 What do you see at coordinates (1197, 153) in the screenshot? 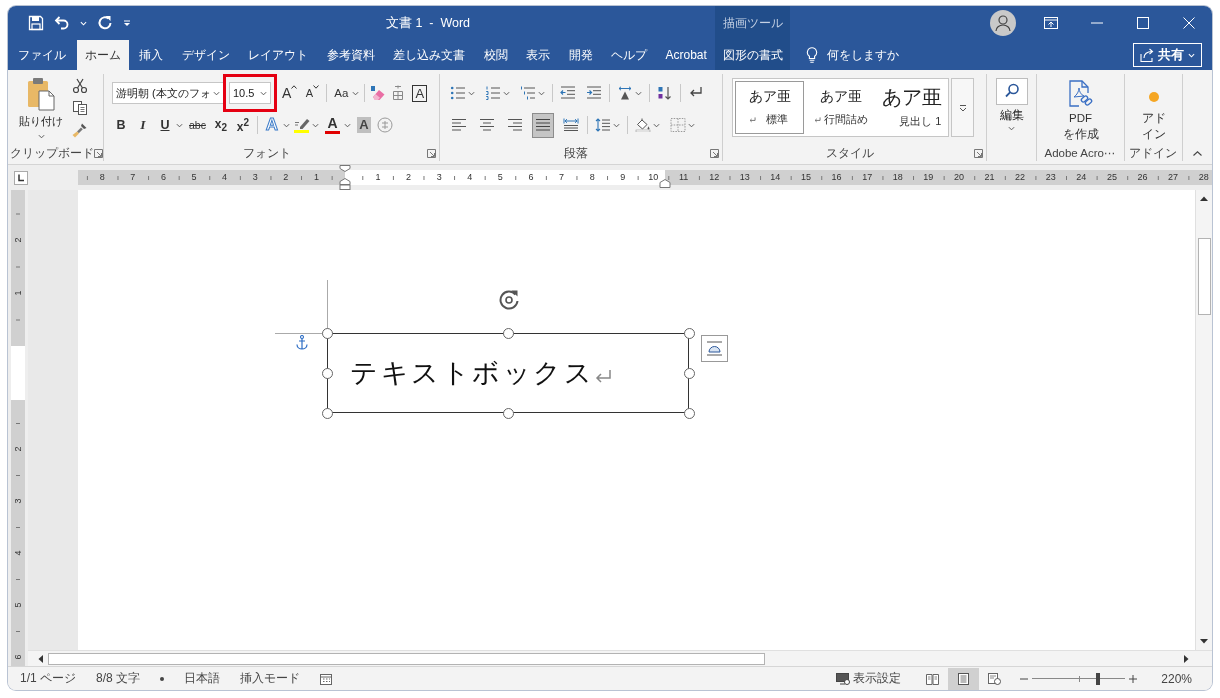
I see `chevron-up-icon` at bounding box center [1197, 153].